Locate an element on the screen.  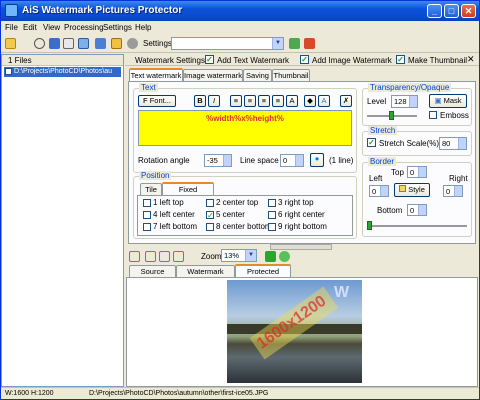
splitter-handle is located at coordinates (301, 247).